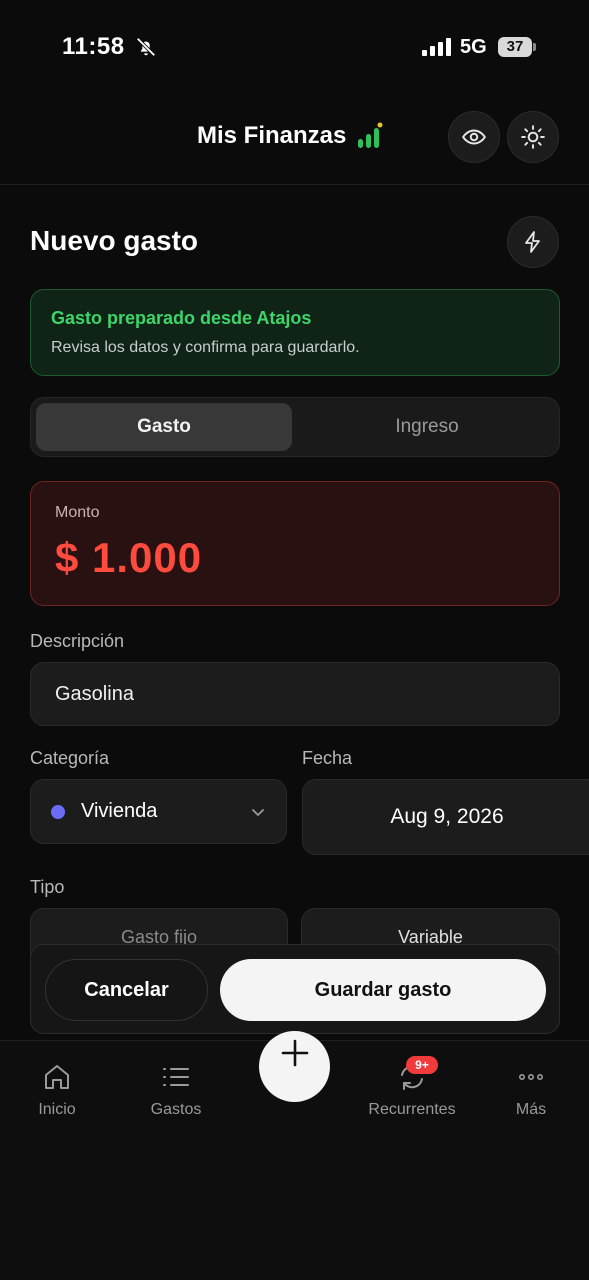 The height and width of the screenshot is (1280, 589). I want to click on network-label: 5G, so click(473, 47).